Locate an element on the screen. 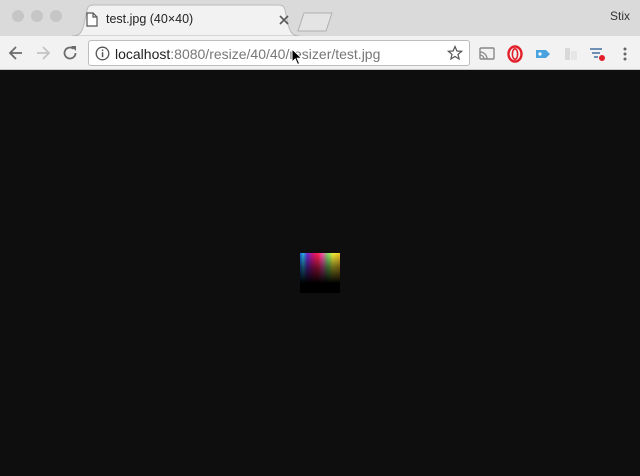 The image size is (640, 476). back-arrow-icon is located at coordinates (16, 53).